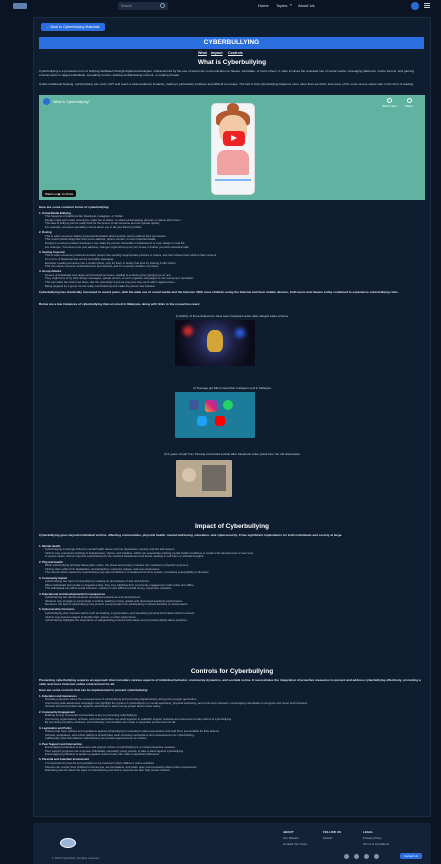  What do you see at coordinates (291, 5) in the screenshot?
I see `chevron-down-icon: ▾` at bounding box center [291, 5].